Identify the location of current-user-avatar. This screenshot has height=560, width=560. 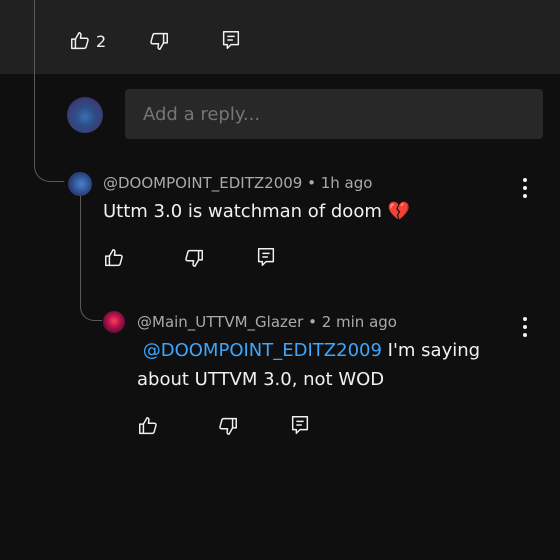
(85, 115).